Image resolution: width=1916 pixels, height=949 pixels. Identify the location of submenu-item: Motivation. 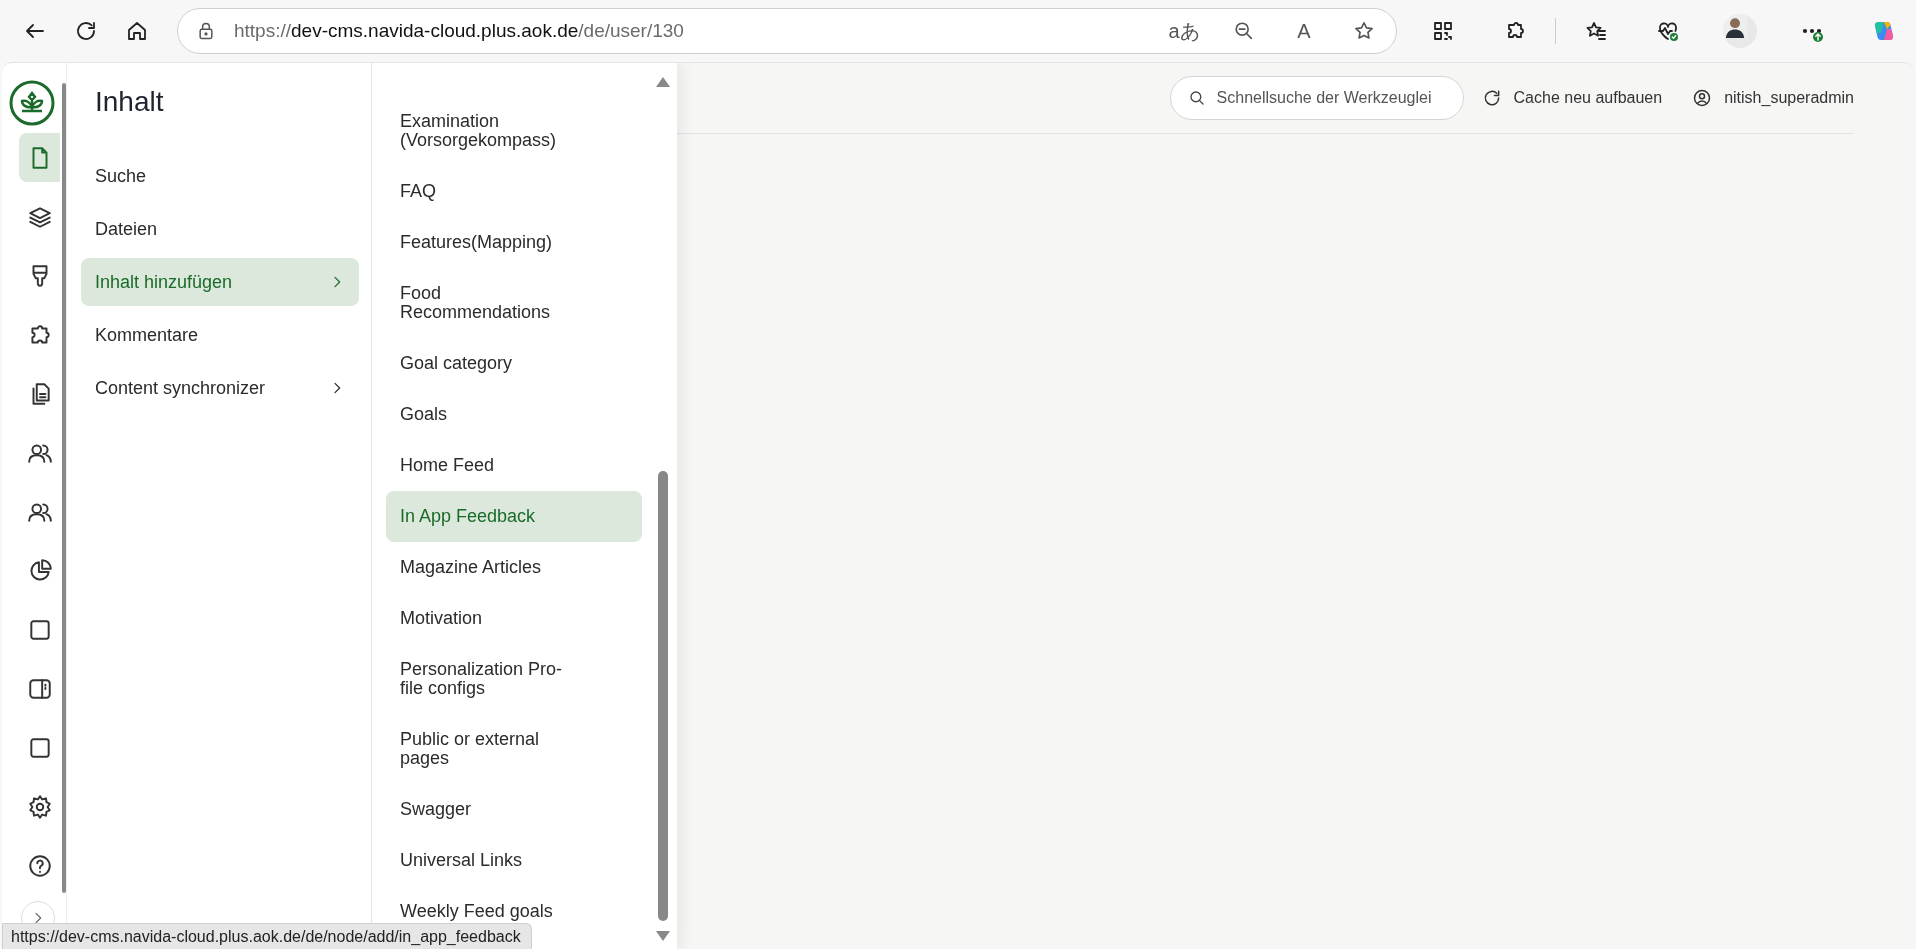
(514, 618).